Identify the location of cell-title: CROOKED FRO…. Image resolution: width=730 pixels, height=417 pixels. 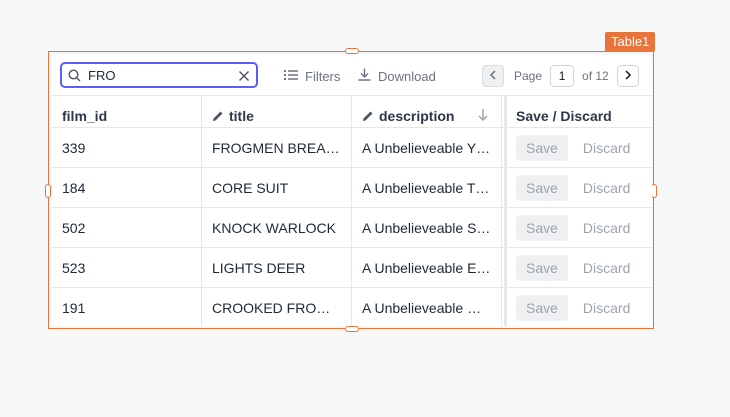
(277, 307).